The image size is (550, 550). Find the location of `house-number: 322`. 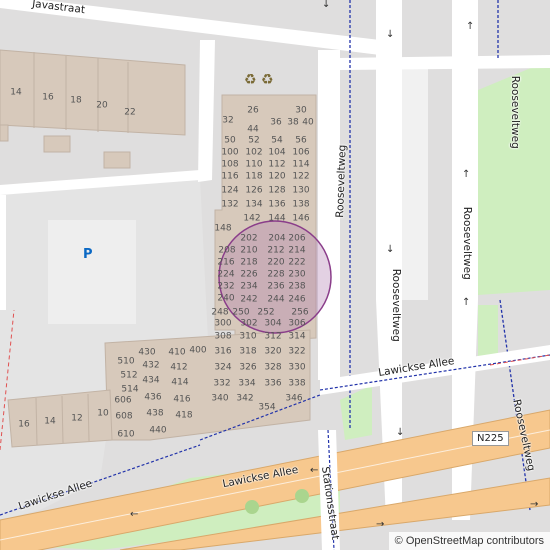

house-number: 322 is located at coordinates (297, 351).